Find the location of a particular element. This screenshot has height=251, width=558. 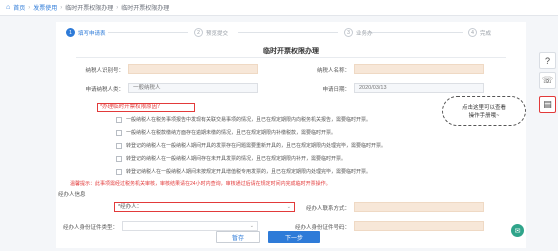

headset-icon: ☏ is located at coordinates (547, 80).